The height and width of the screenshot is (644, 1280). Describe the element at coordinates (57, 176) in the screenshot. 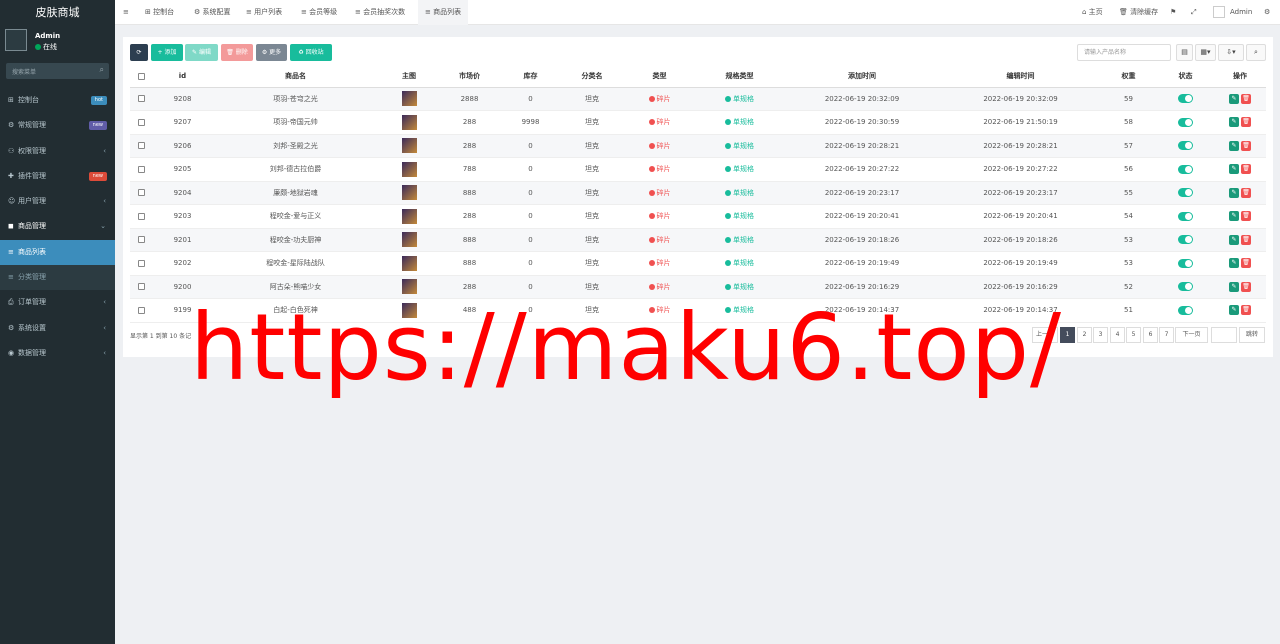

I see `sidebar-item-plugins: ✚ 插件管理 new` at that location.